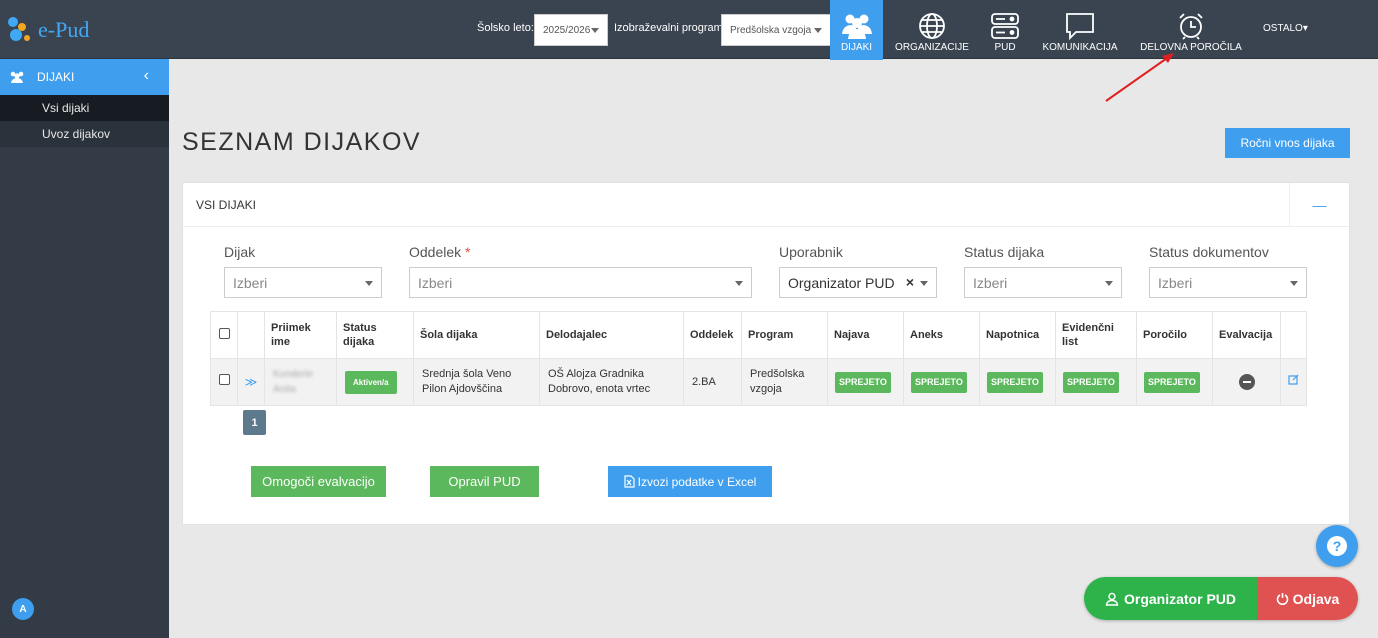  Describe the element at coordinates (784, 335) in the screenshot. I see `col-program: Program` at that location.